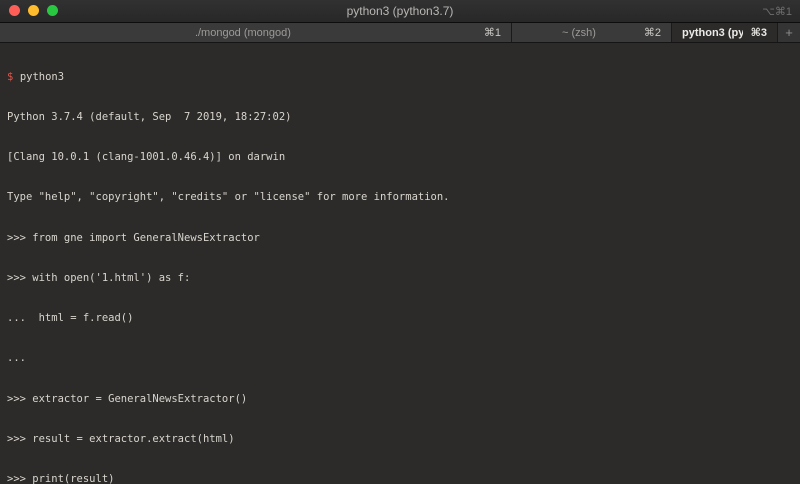 This screenshot has height=484, width=800. I want to click on shell-command: python3, so click(42, 76).